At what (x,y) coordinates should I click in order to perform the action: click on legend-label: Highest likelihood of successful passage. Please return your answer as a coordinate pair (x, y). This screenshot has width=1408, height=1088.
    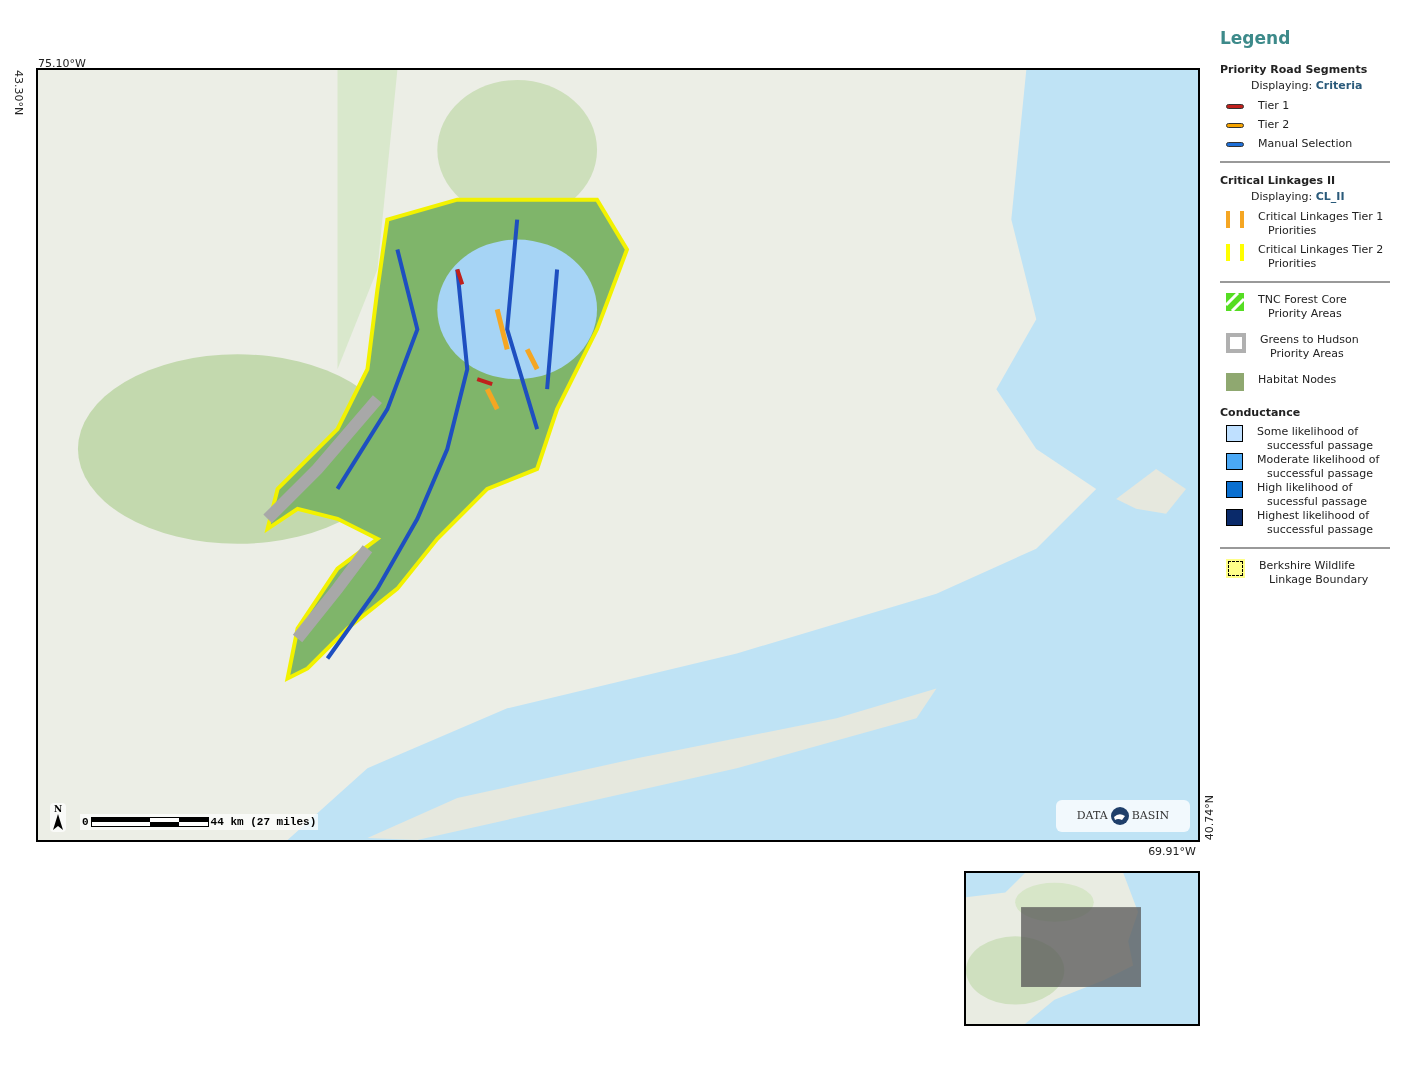
    Looking at the image, I should click on (1315, 523).